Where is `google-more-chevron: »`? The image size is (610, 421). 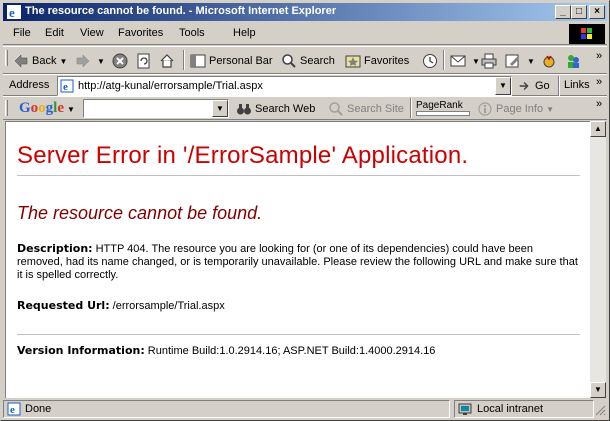
google-more-chevron: » is located at coordinates (599, 104).